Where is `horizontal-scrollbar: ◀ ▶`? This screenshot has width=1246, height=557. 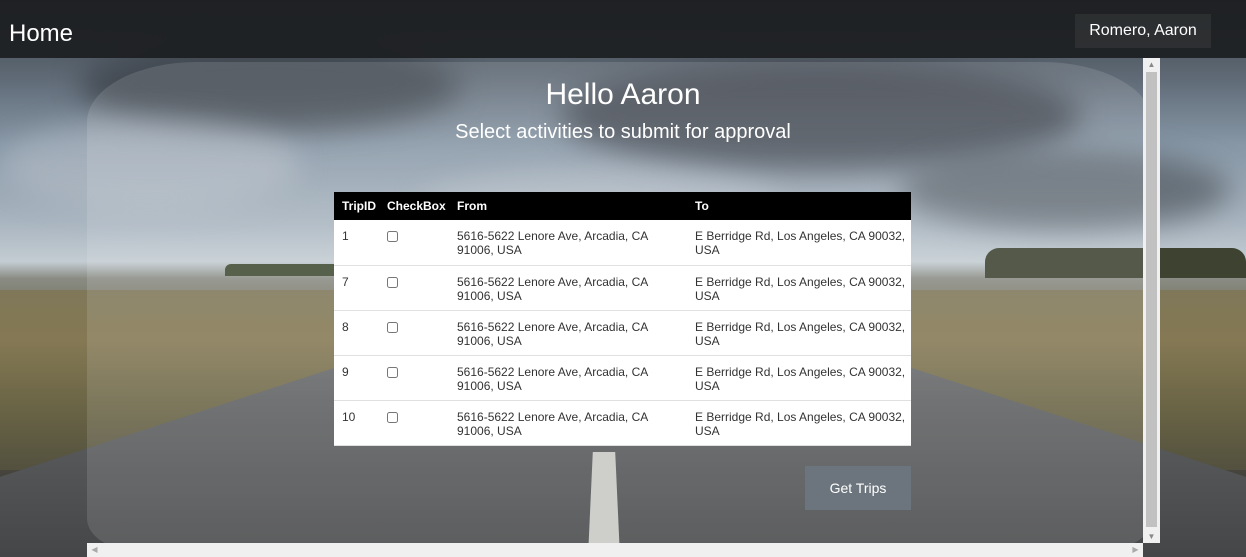
horizontal-scrollbar: ◀ ▶ is located at coordinates (615, 550).